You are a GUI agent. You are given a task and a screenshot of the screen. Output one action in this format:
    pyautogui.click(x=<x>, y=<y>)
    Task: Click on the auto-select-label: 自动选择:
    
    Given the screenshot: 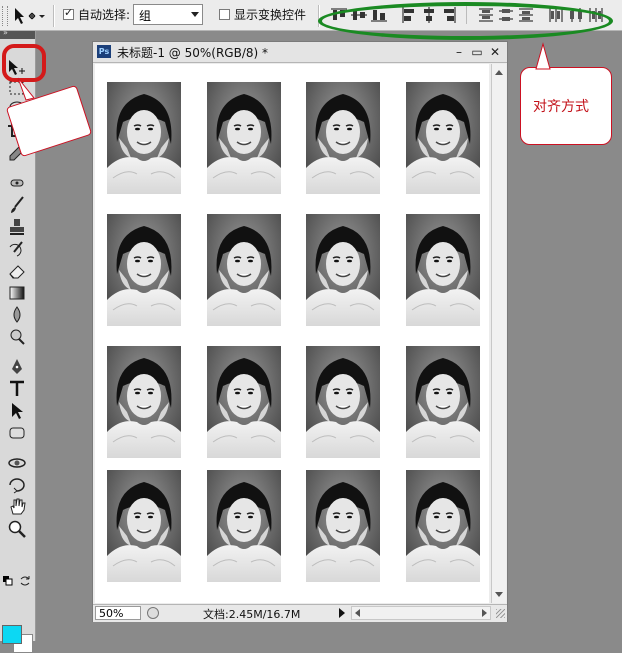 What is the action you would take?
    pyautogui.click(x=104, y=15)
    